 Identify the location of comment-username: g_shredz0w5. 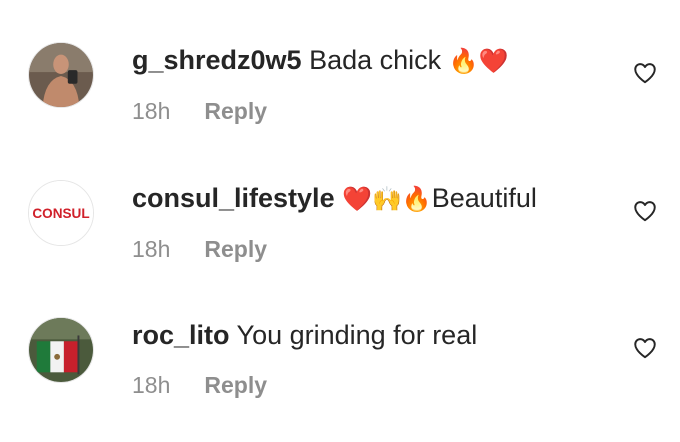
(217, 60).